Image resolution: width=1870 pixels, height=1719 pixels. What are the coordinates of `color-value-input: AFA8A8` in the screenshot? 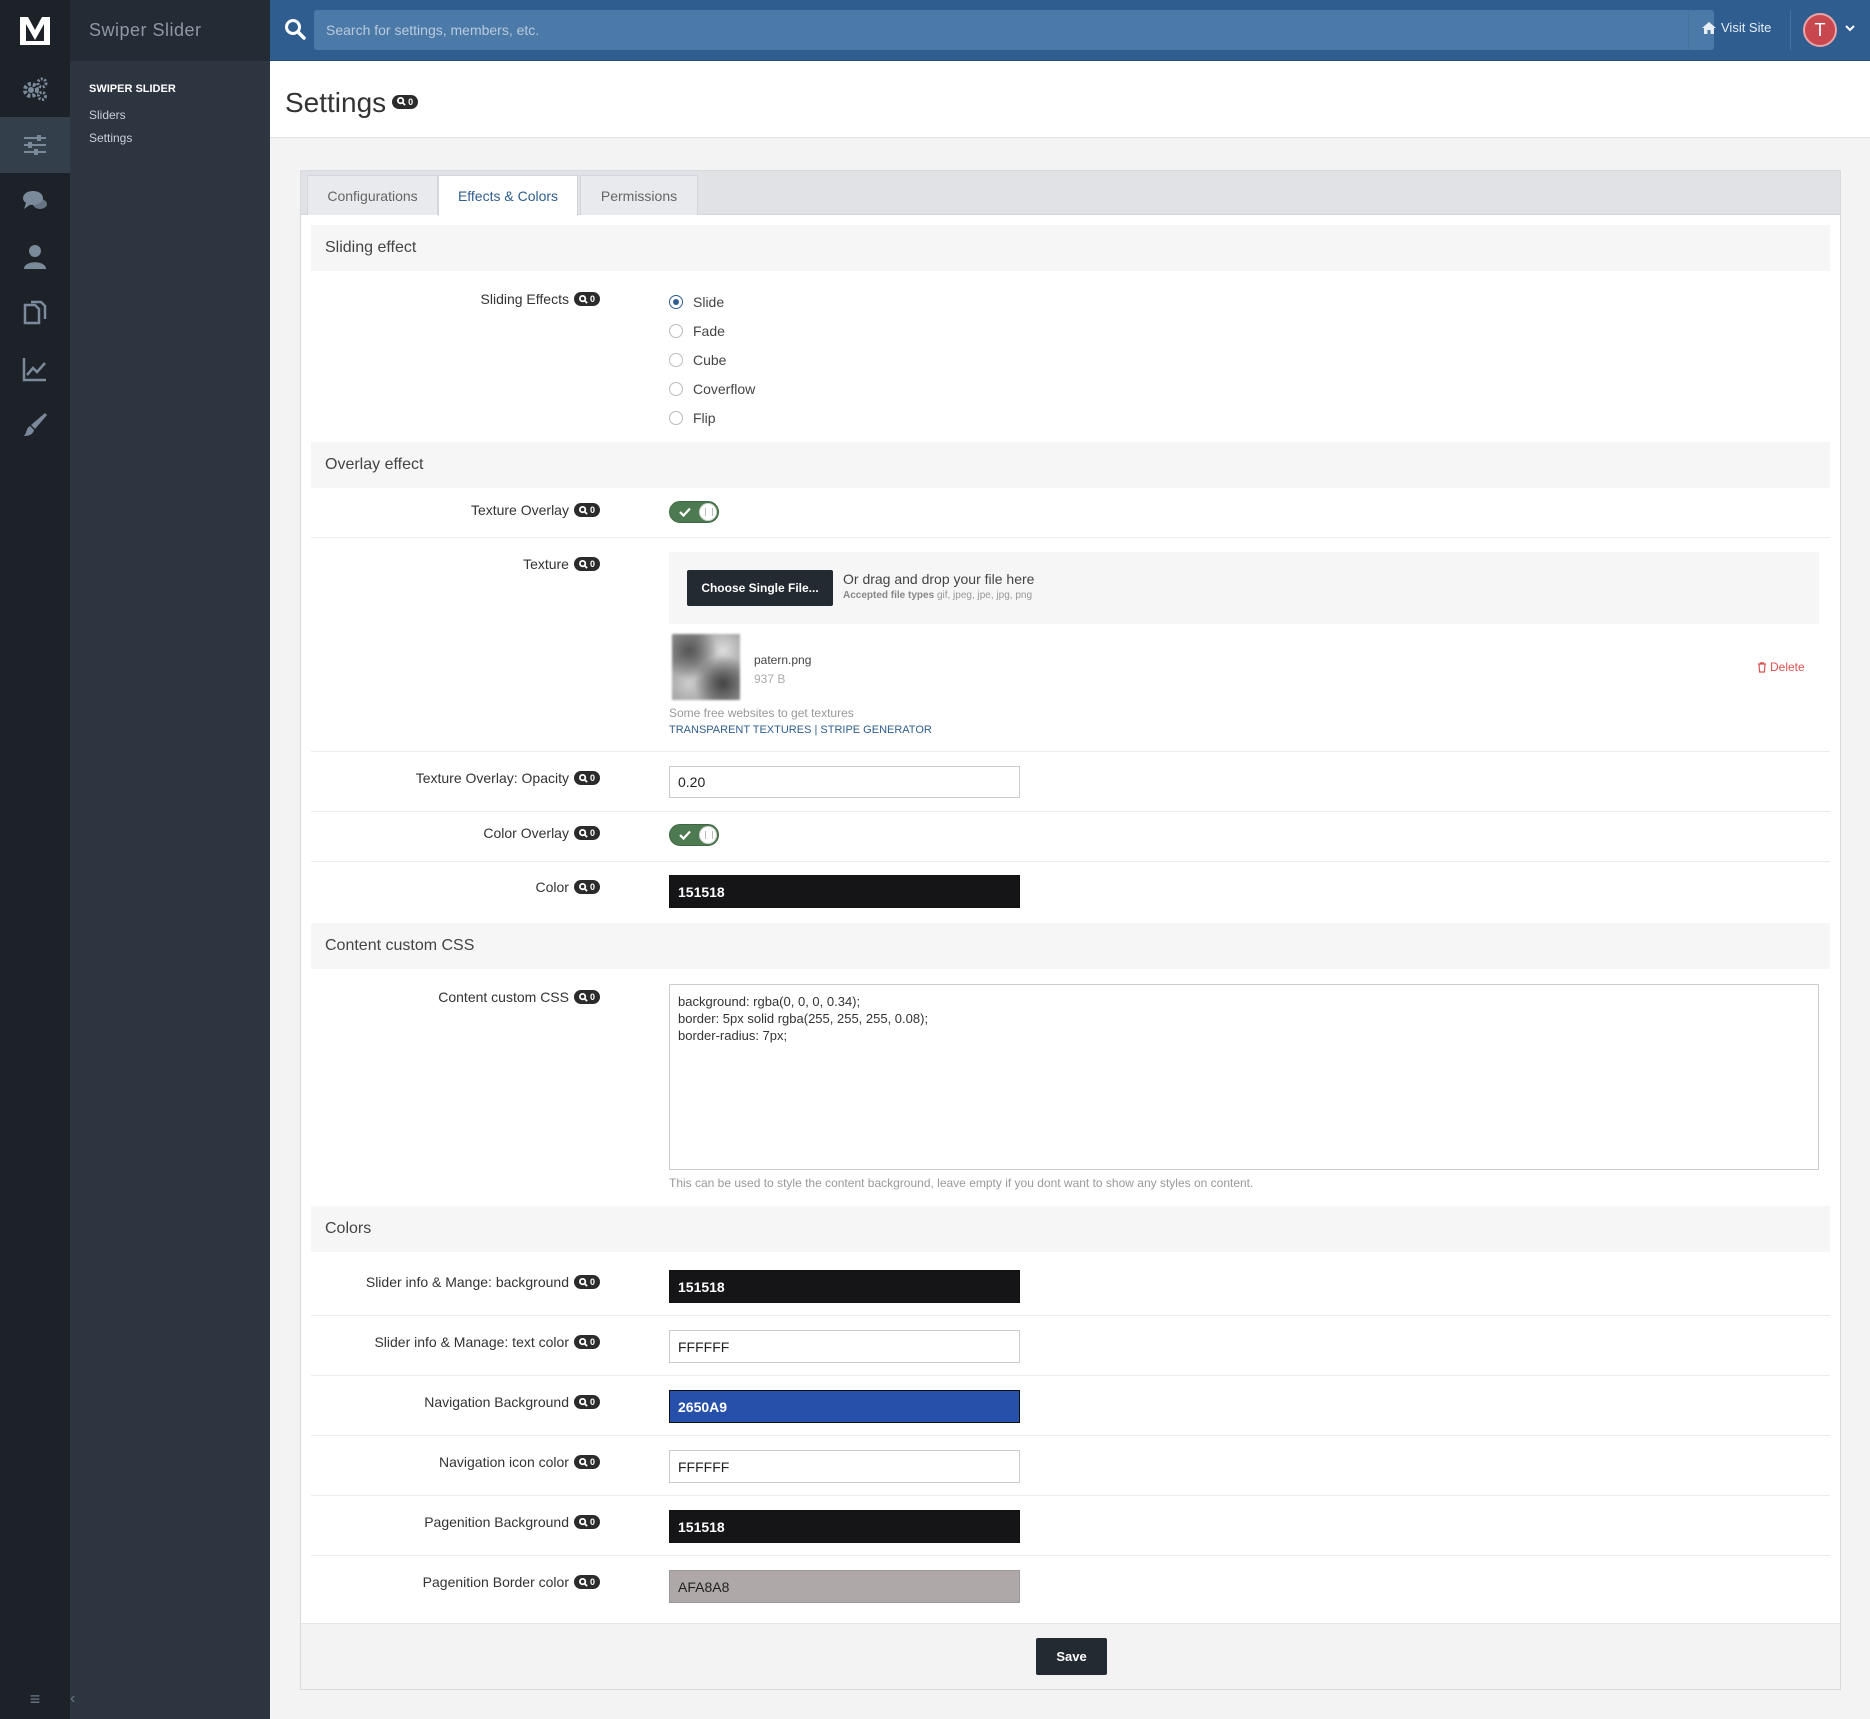 It's located at (844, 1586).